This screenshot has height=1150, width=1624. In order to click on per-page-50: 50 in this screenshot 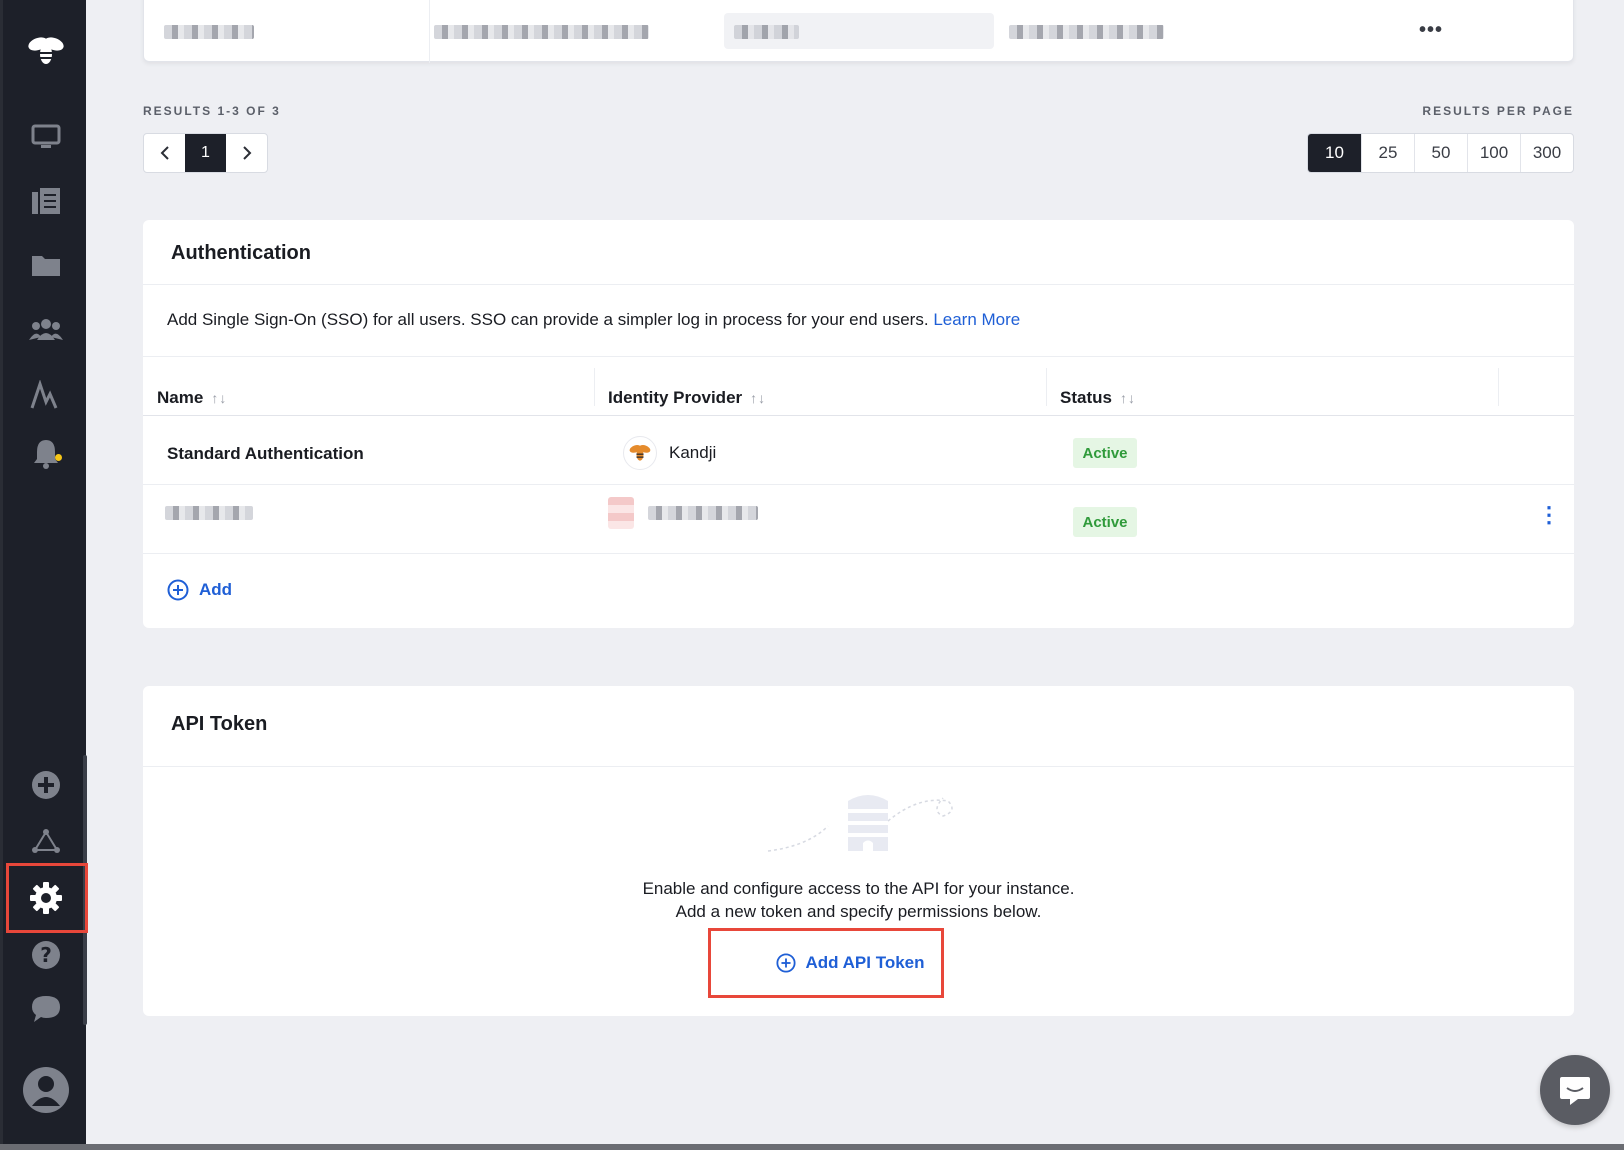, I will do `click(1440, 153)`.